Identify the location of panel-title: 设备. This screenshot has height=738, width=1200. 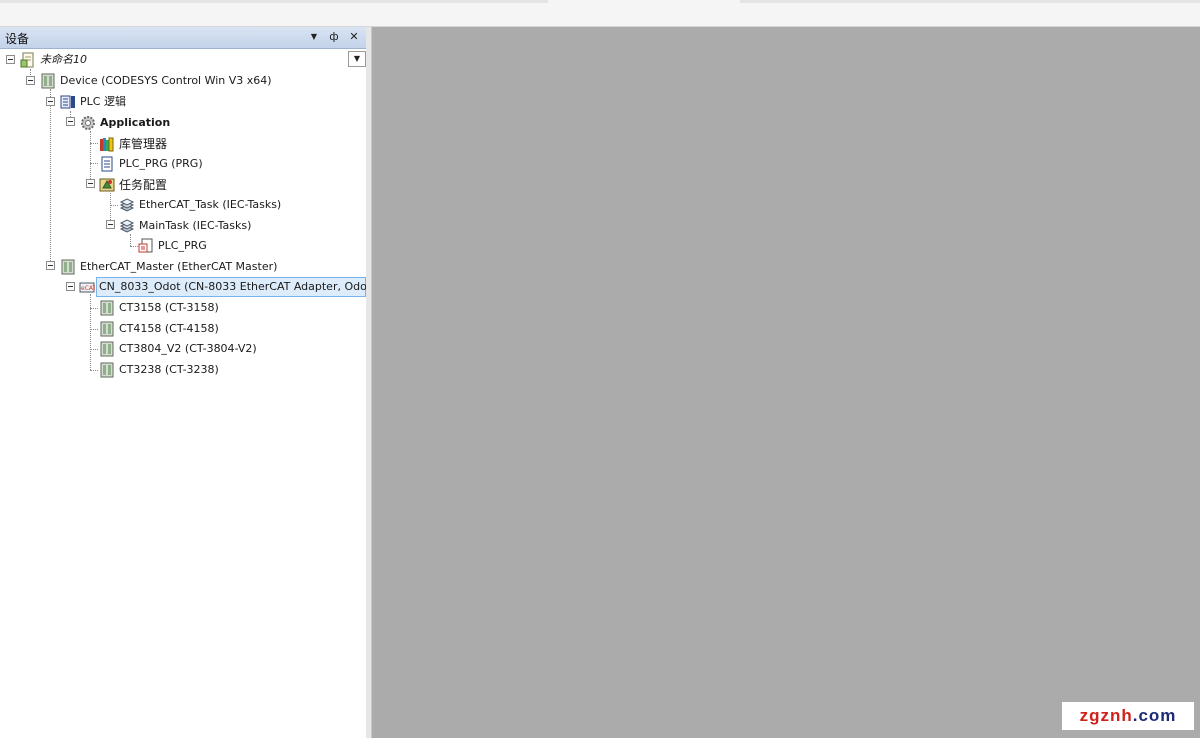
(17, 39).